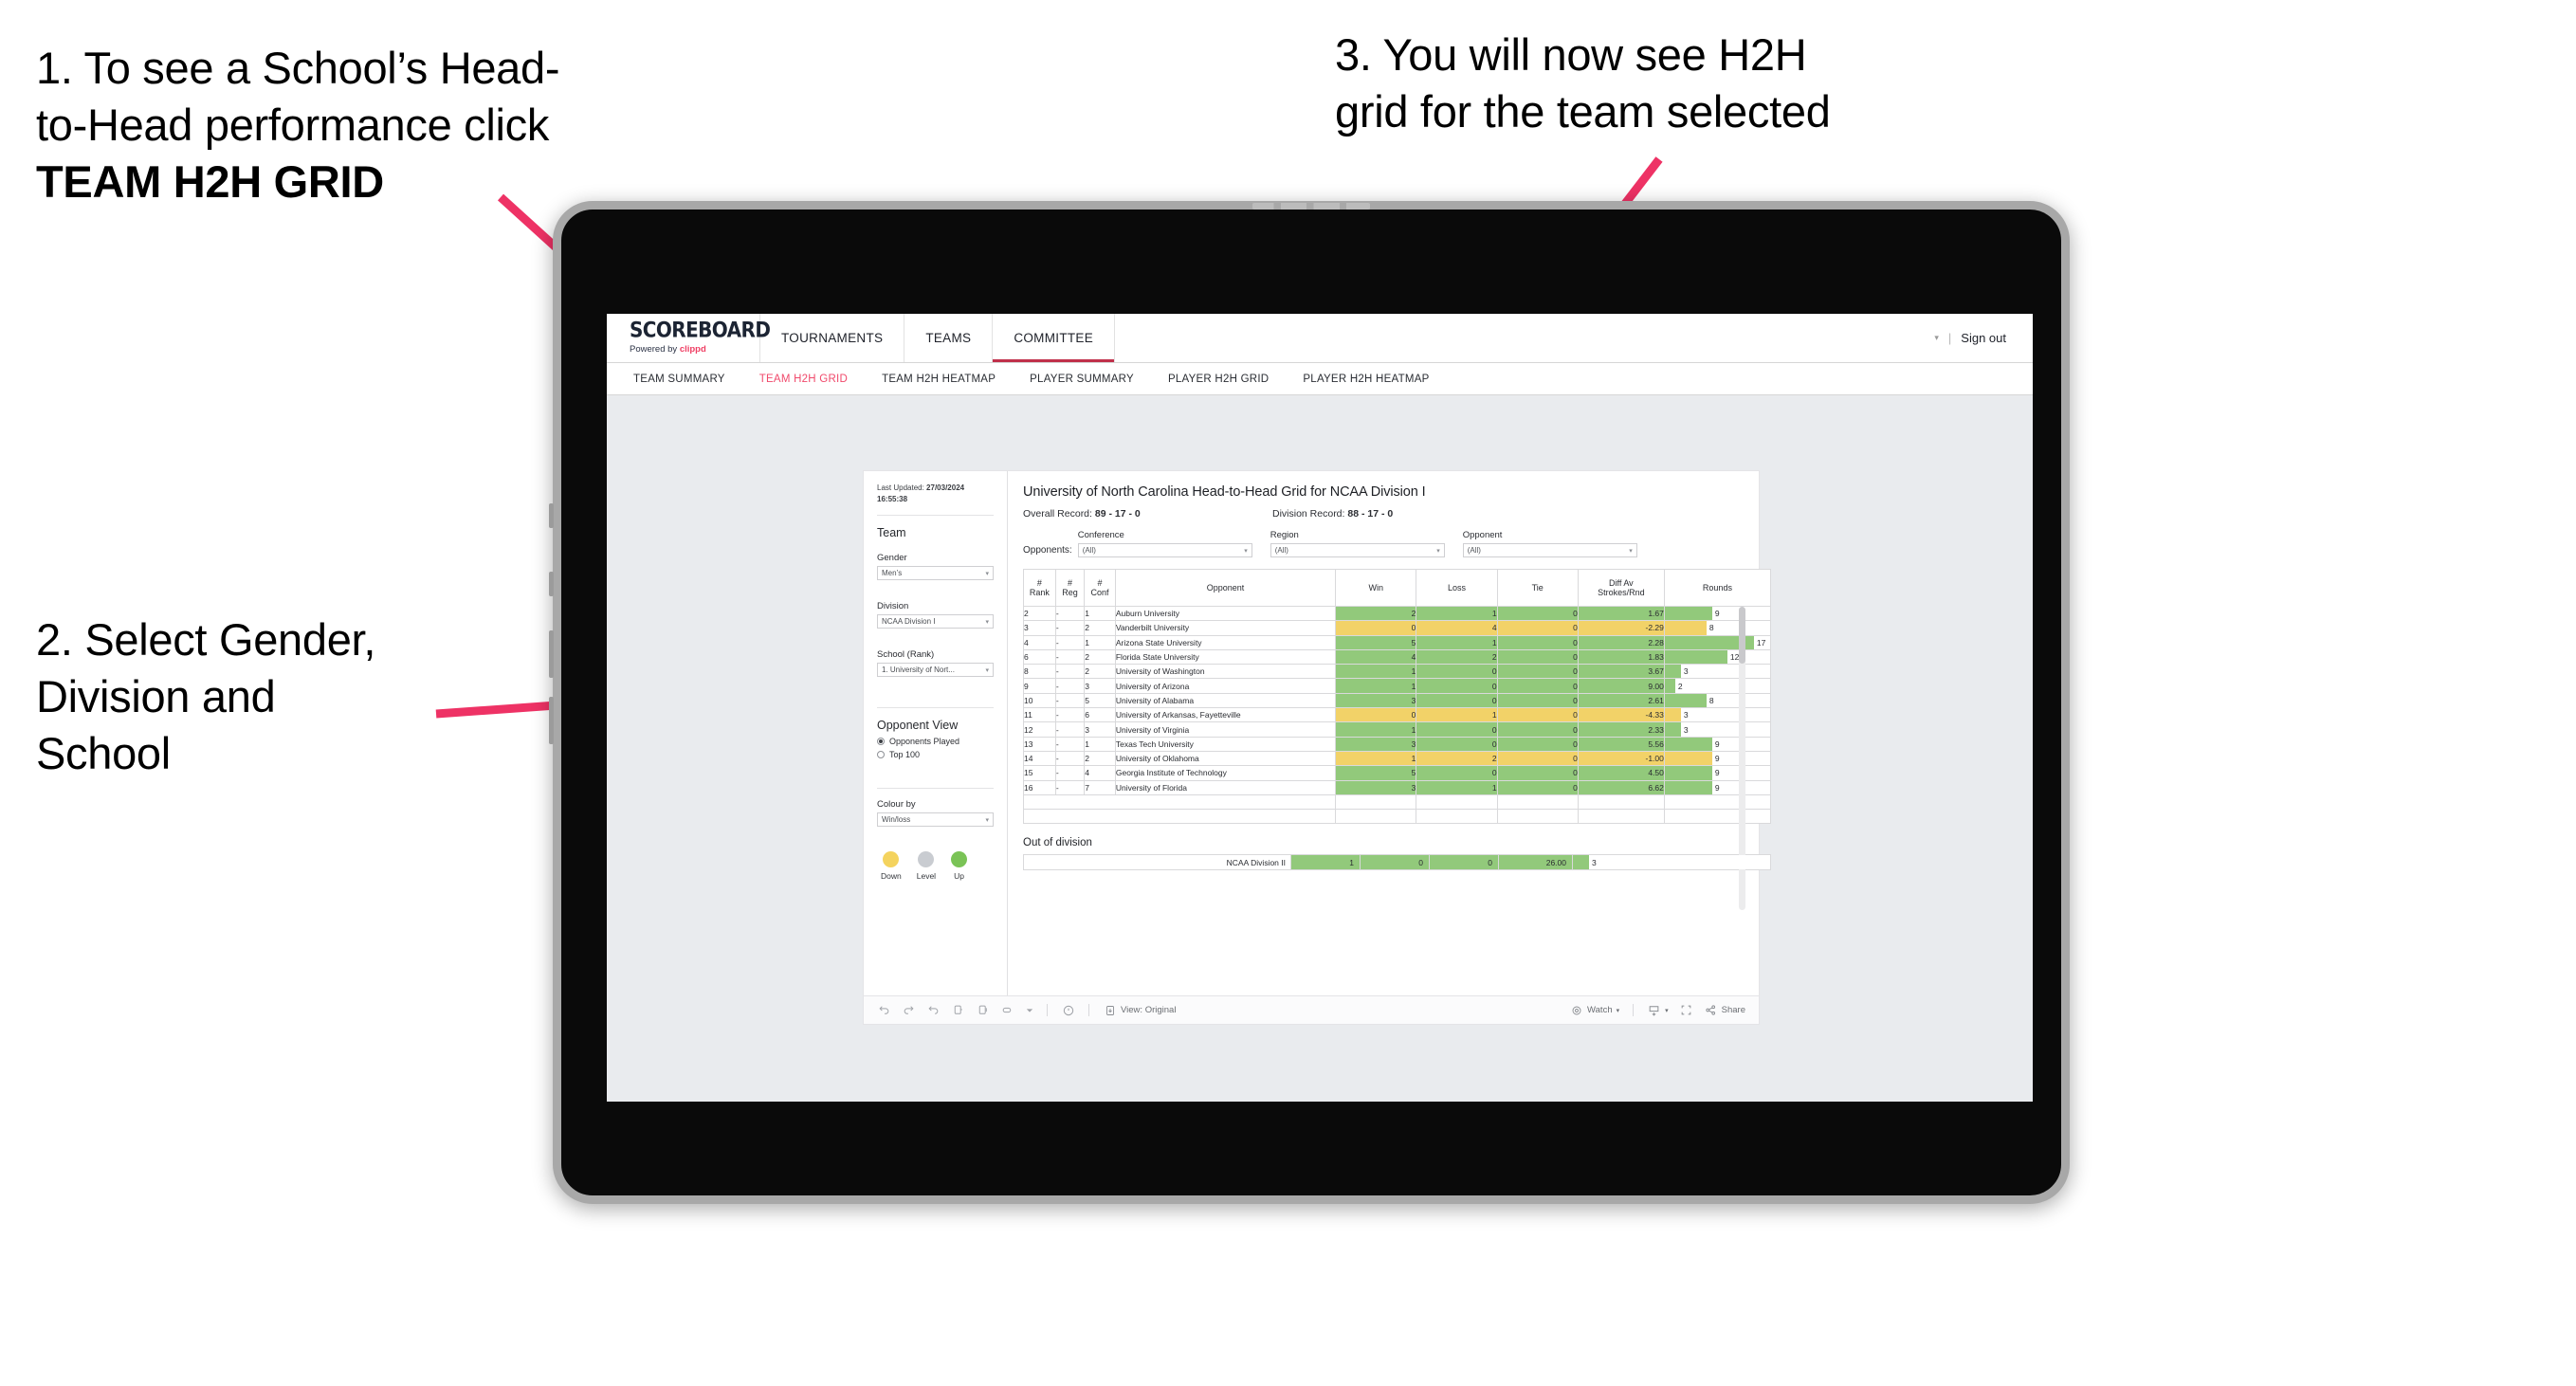  What do you see at coordinates (935, 754) in the screenshot?
I see `radio-top-100: Top 100` at bounding box center [935, 754].